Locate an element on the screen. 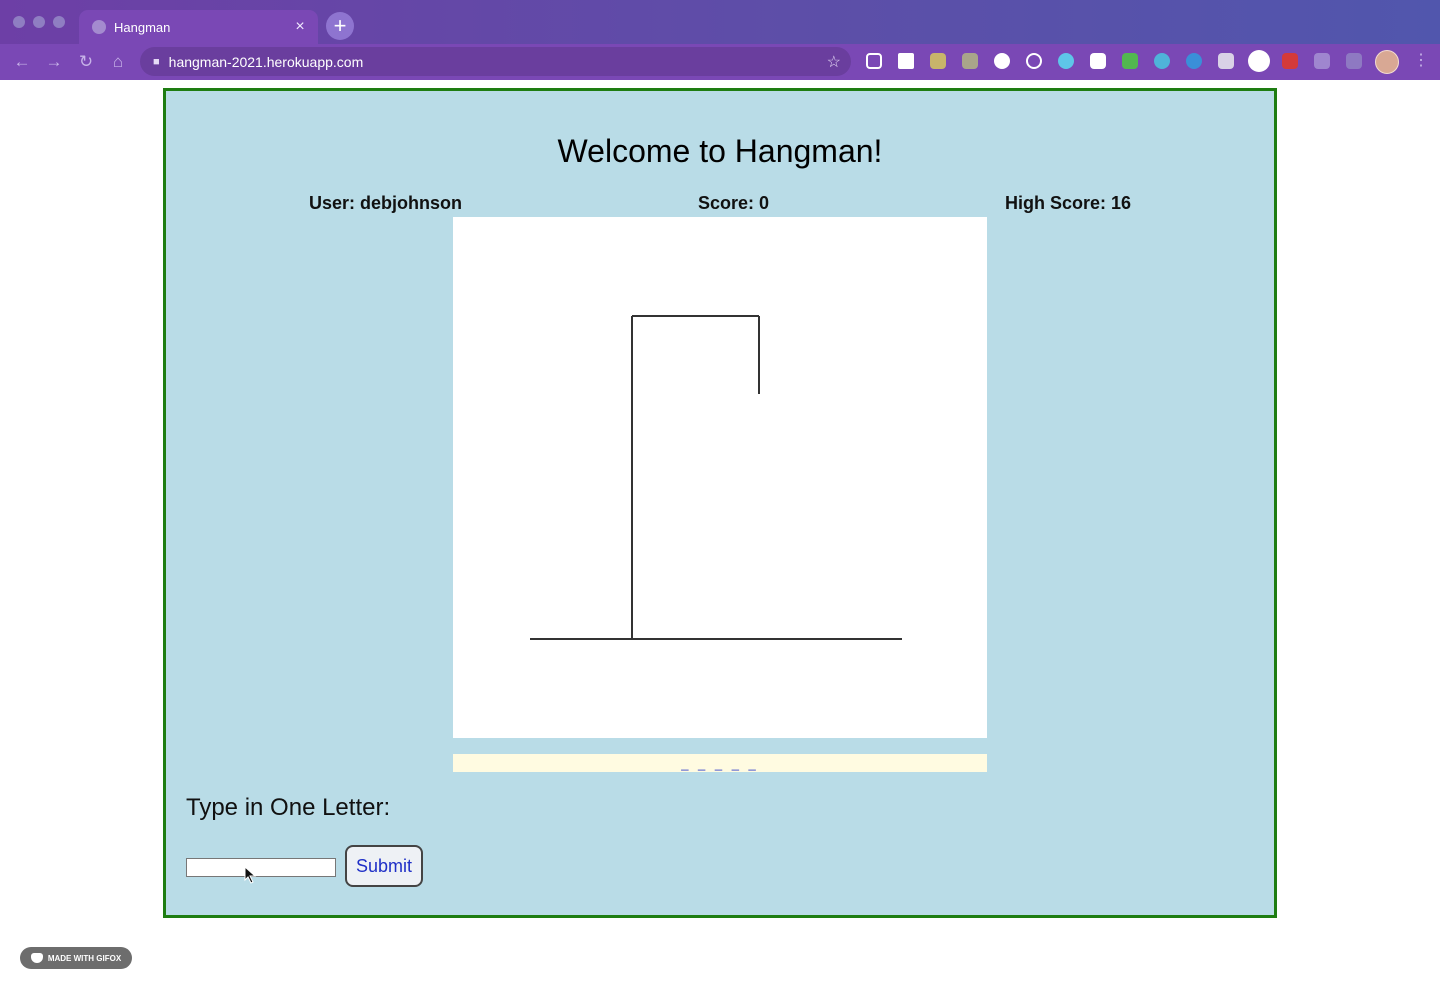 The image size is (1440, 988). cors-icon is located at coordinates (1130, 61).